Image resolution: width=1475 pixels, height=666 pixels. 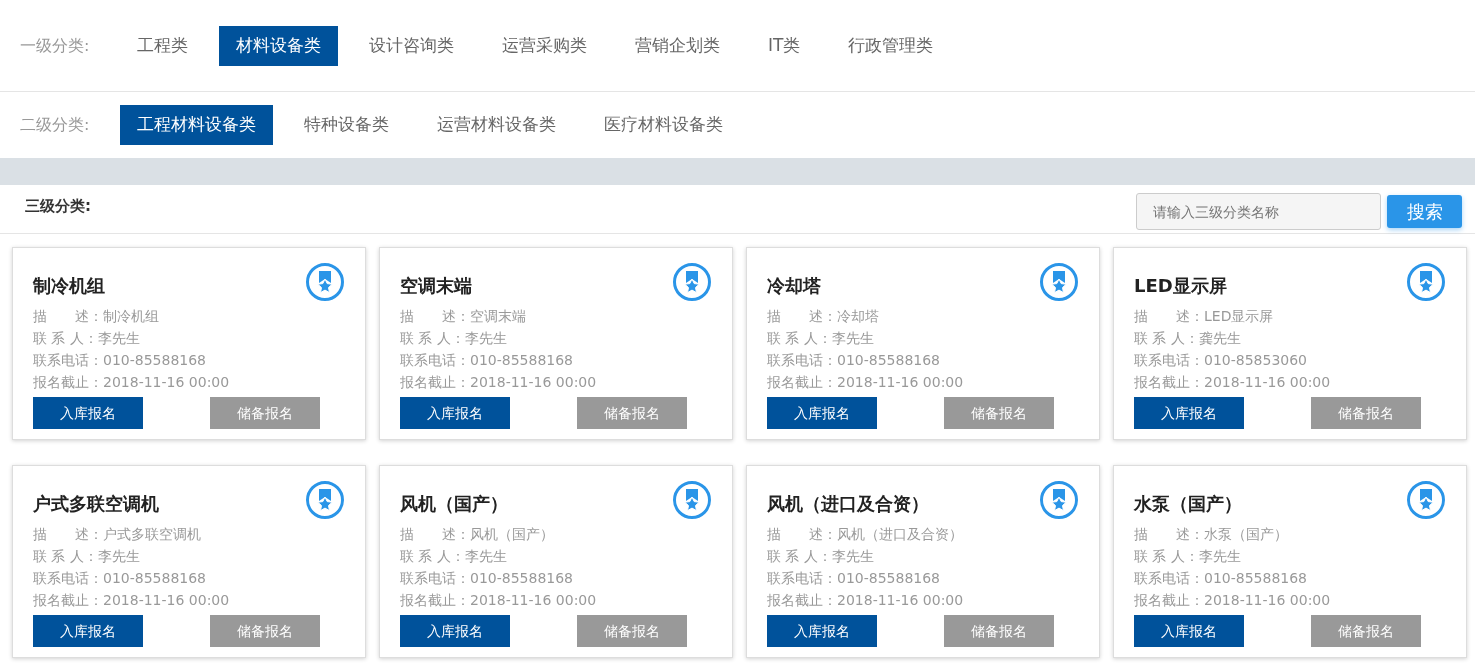 What do you see at coordinates (454, 504) in the screenshot?
I see `card-title: 风机（国产）` at bounding box center [454, 504].